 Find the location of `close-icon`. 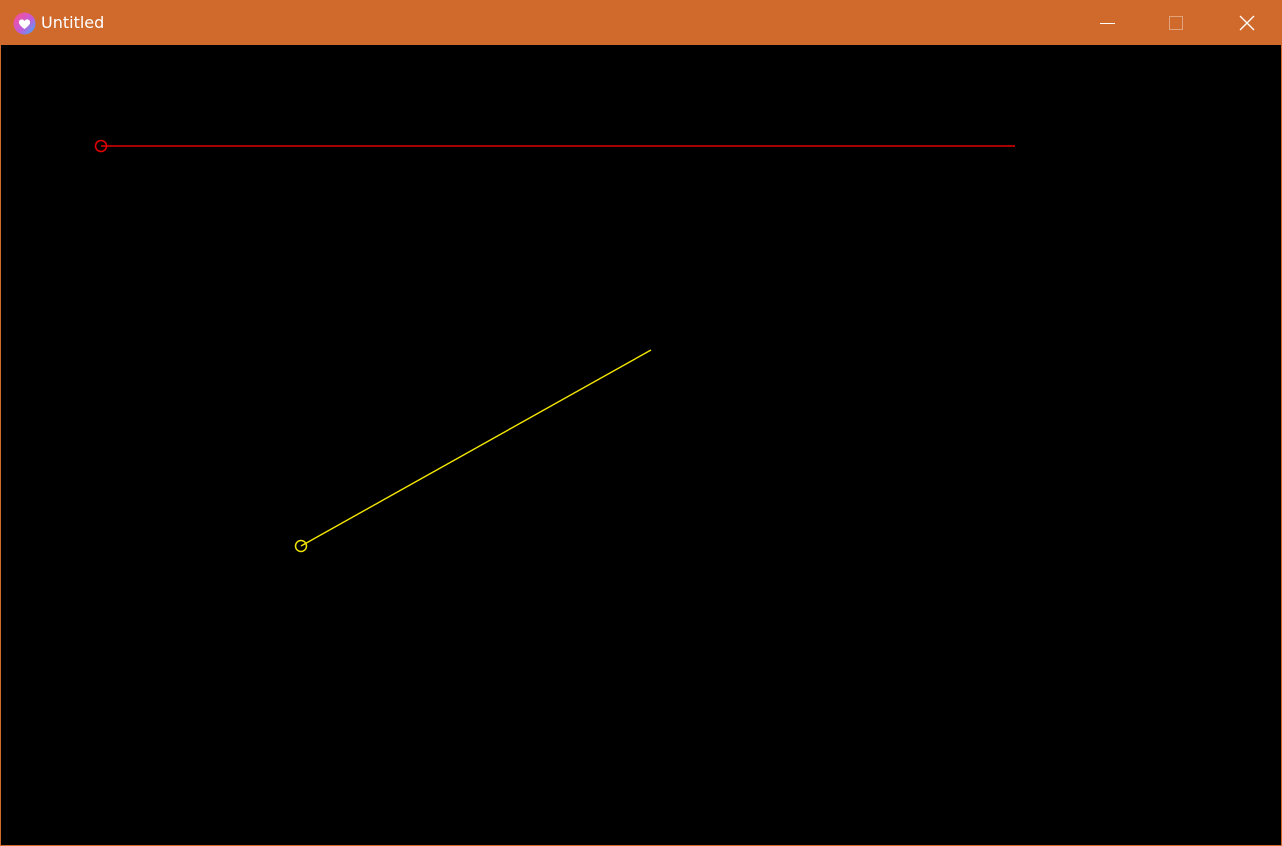

close-icon is located at coordinates (1247, 23).